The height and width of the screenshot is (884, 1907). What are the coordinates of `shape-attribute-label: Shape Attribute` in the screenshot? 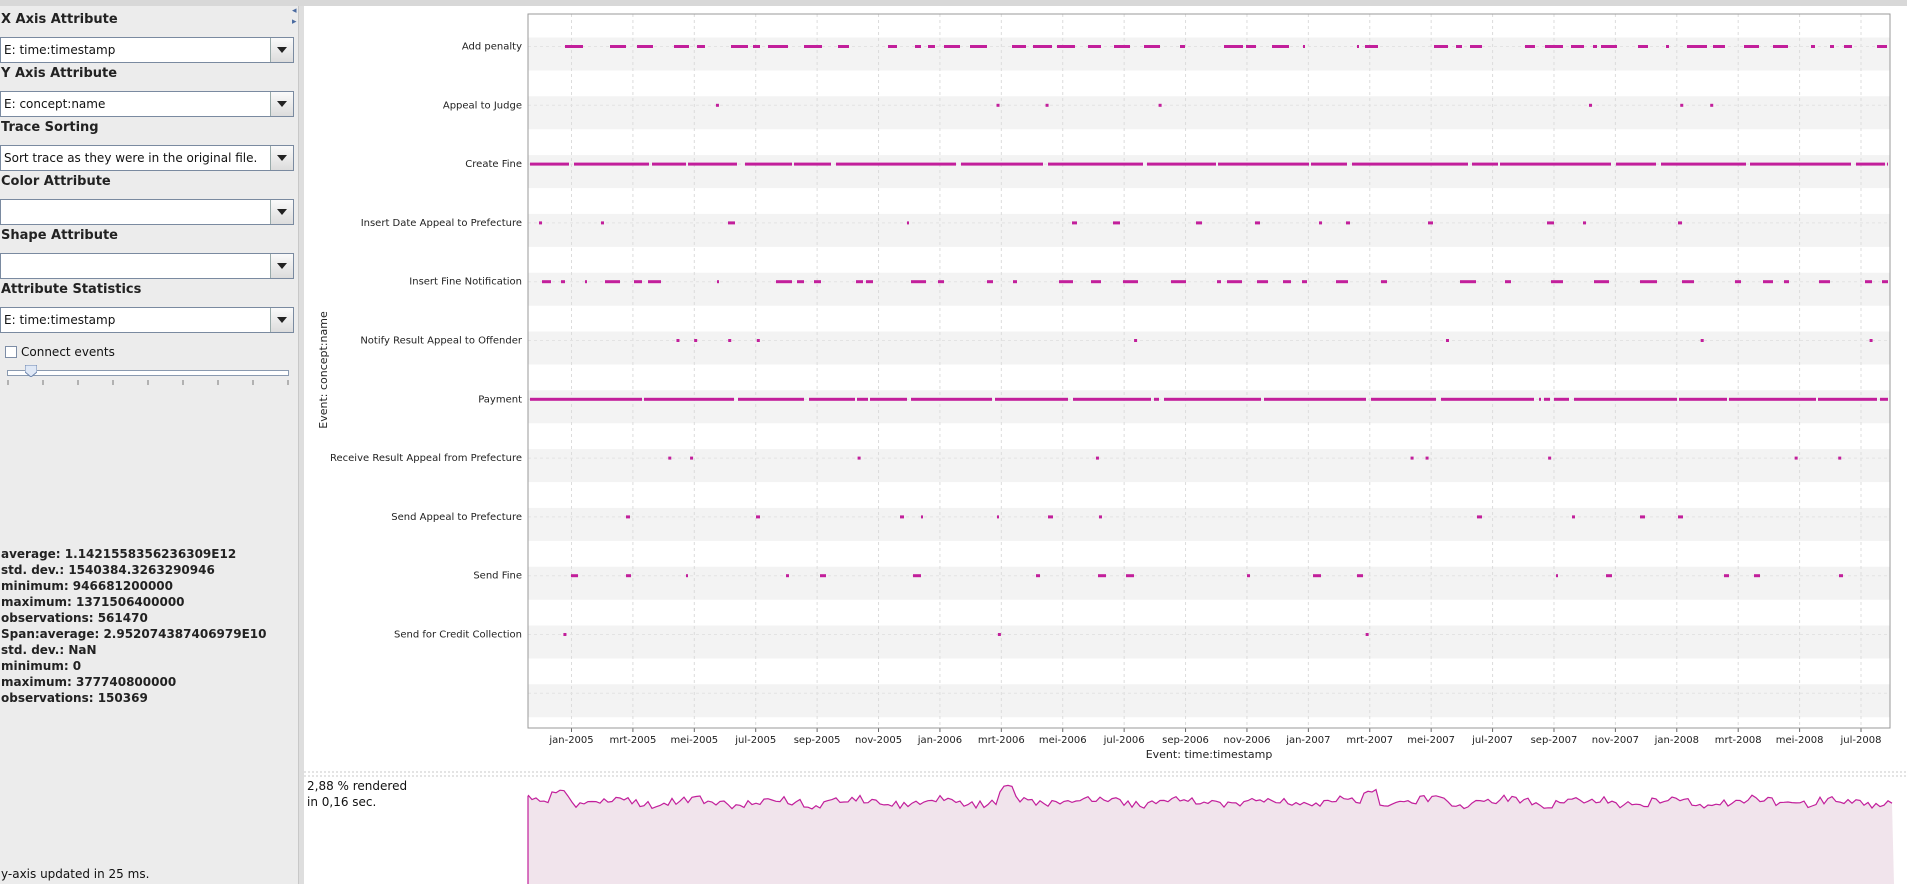 It's located at (59, 235).